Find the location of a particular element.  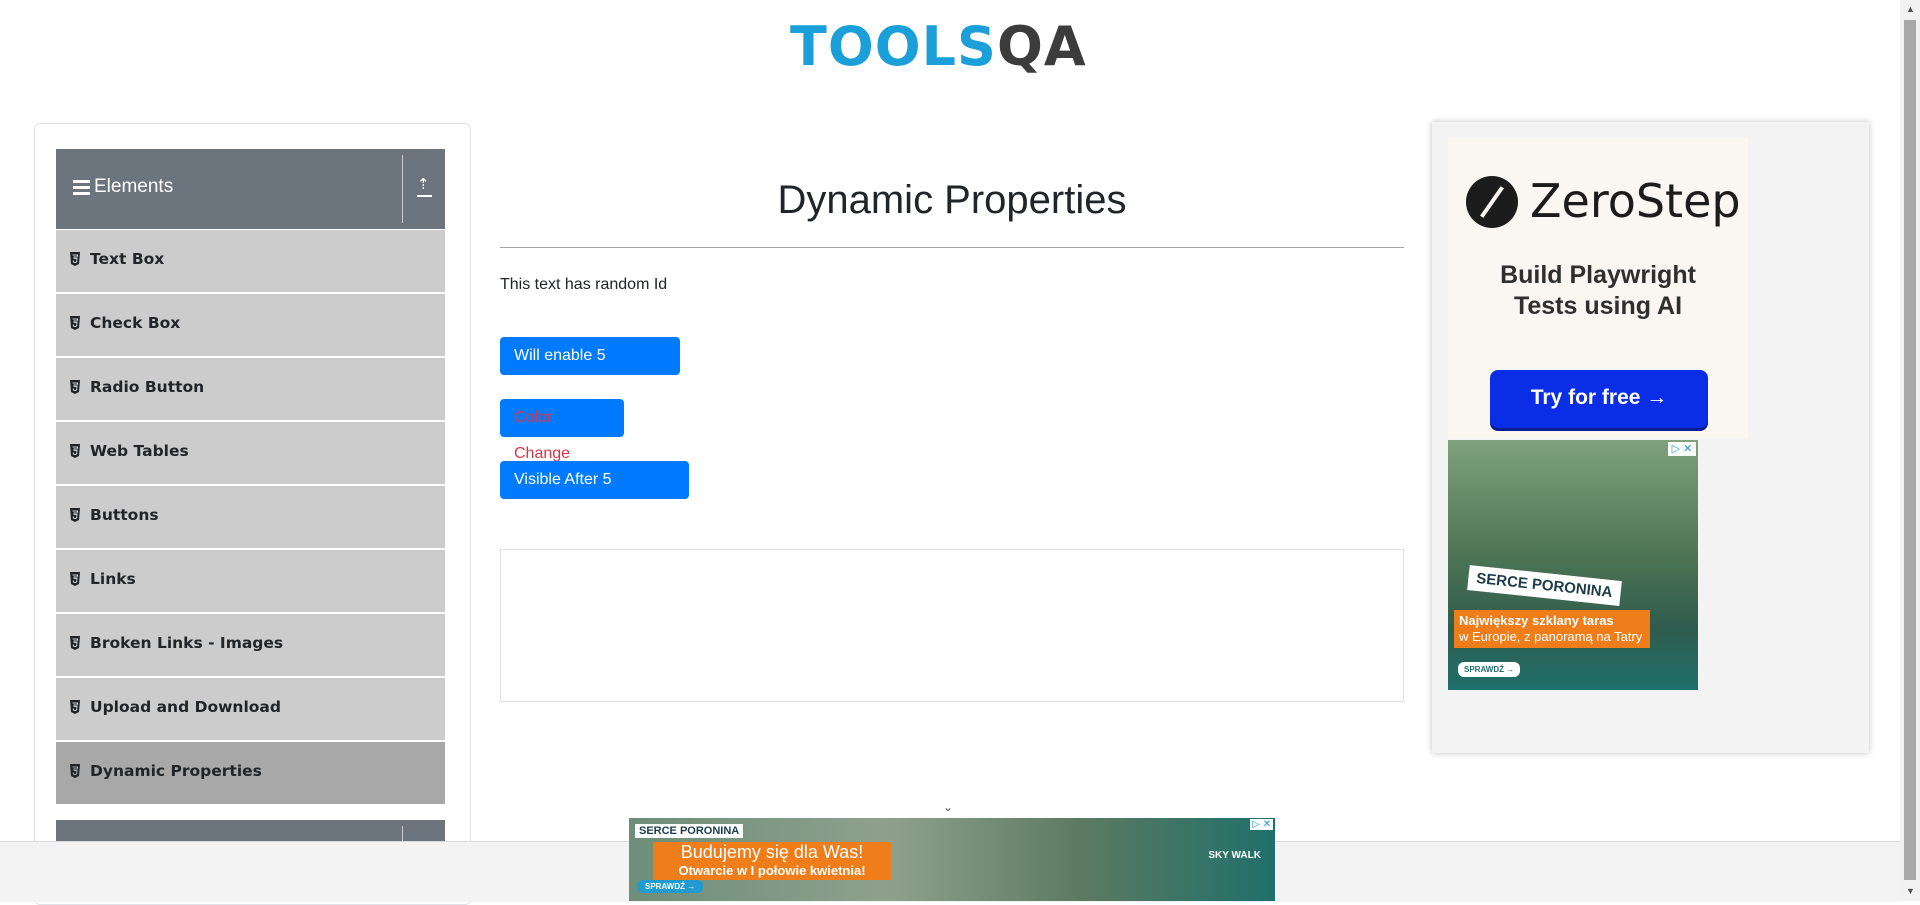

scrollbar-thumb is located at coordinates (1910, 450).